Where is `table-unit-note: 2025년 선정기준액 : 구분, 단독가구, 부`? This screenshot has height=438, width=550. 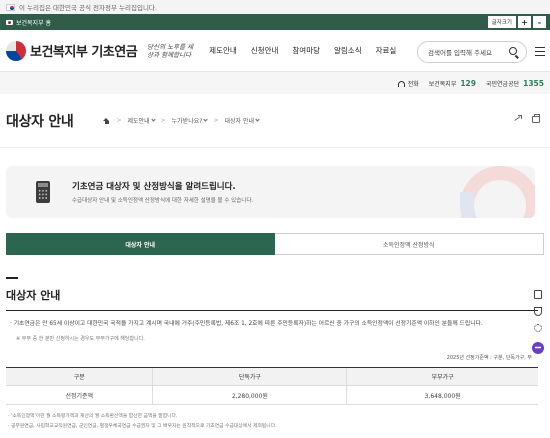
table-unit-note: 2025년 선정기준액 : 구분, 단독가구, 부 is located at coordinates (489, 358).